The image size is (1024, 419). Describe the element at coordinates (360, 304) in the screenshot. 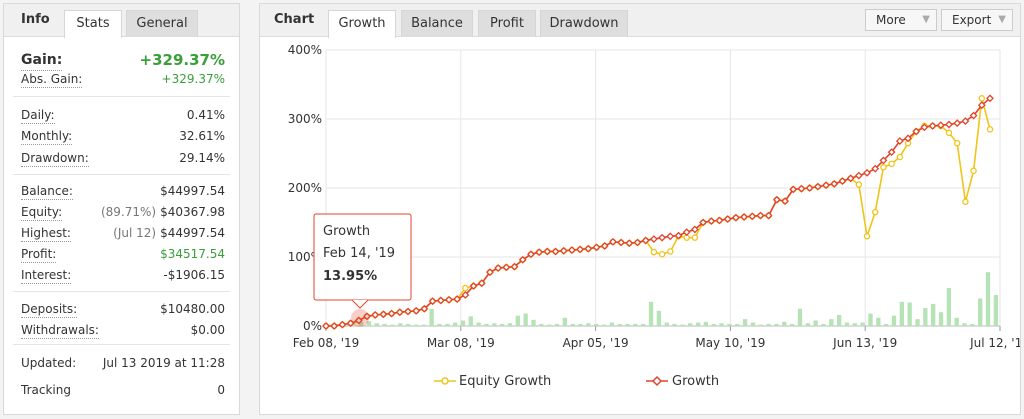

I see `tooltip-pointer` at that location.